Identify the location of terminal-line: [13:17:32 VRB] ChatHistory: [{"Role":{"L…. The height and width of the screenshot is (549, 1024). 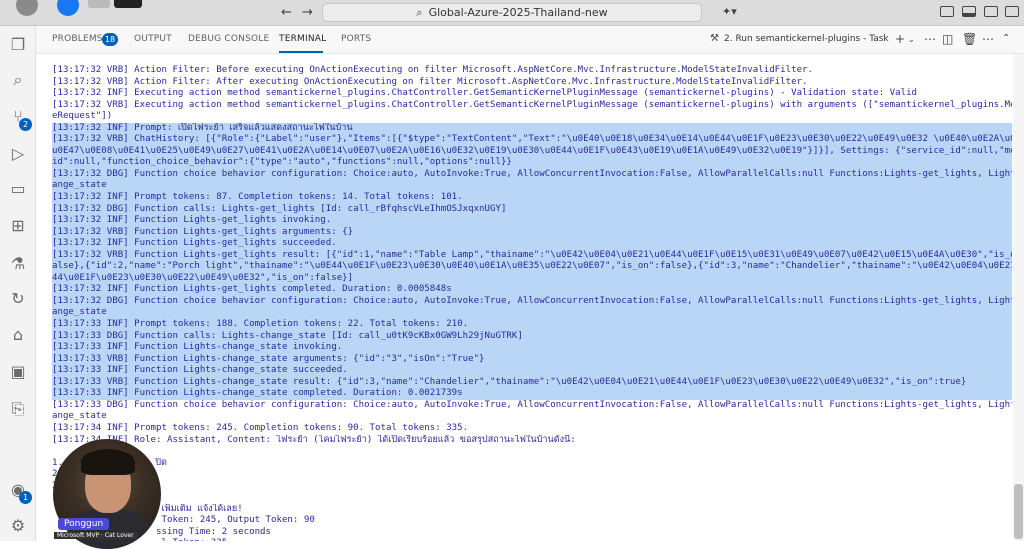
(532, 140).